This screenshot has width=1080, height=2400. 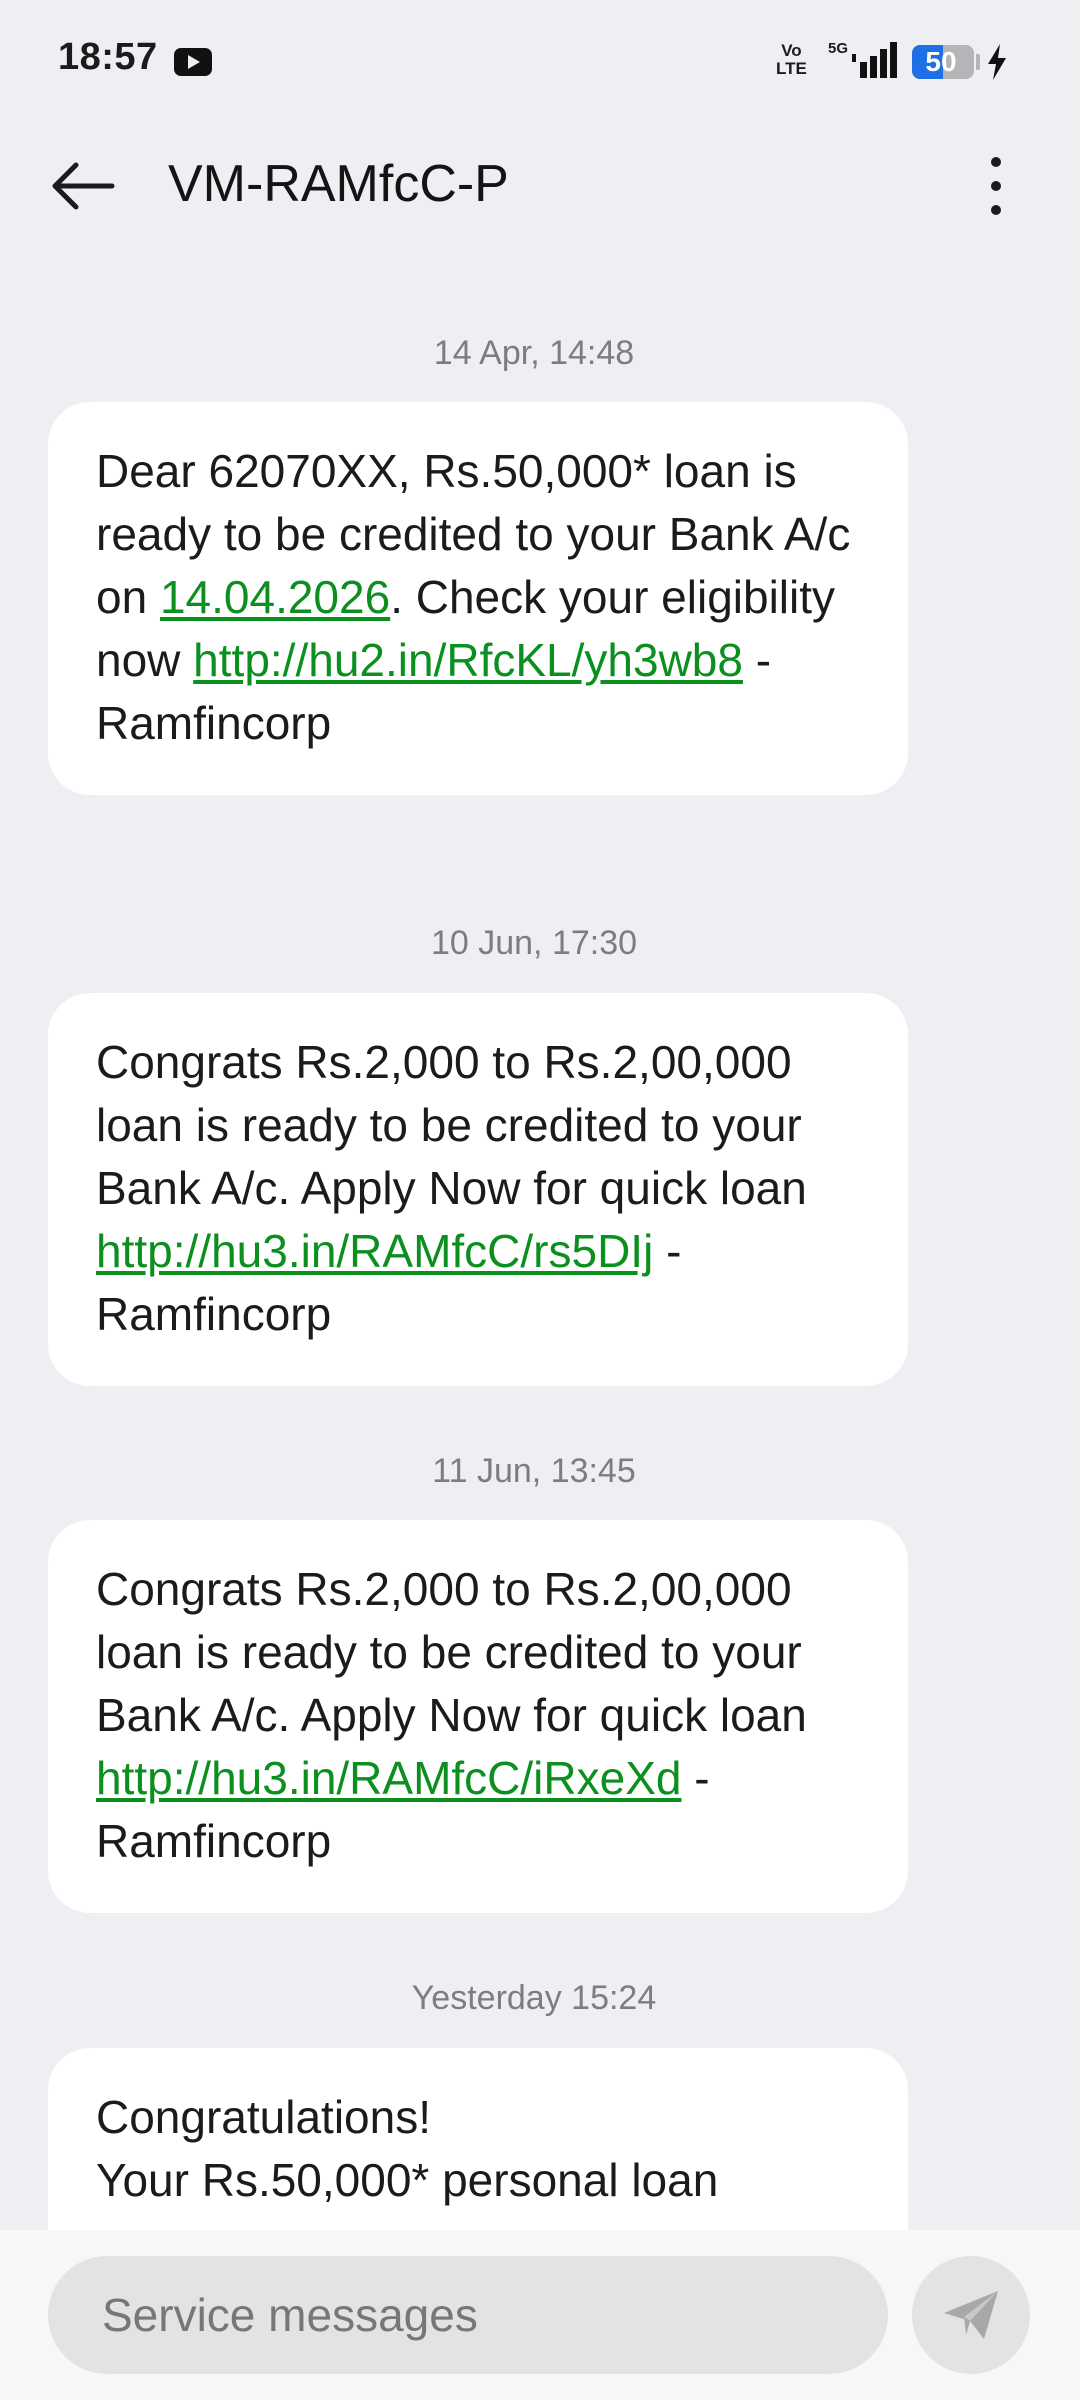 I want to click on service-messages-field: Service messages, so click(x=468, y=2315).